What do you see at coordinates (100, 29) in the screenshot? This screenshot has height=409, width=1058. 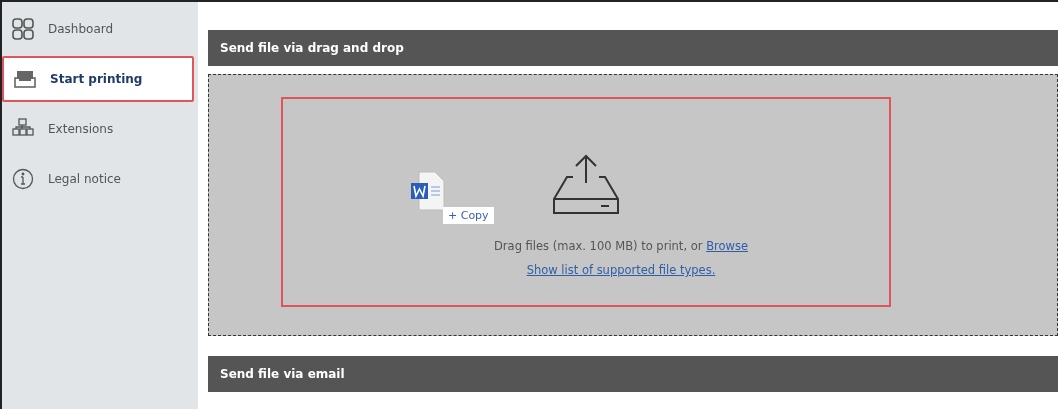 I see `sidebar-item: Dashboard` at bounding box center [100, 29].